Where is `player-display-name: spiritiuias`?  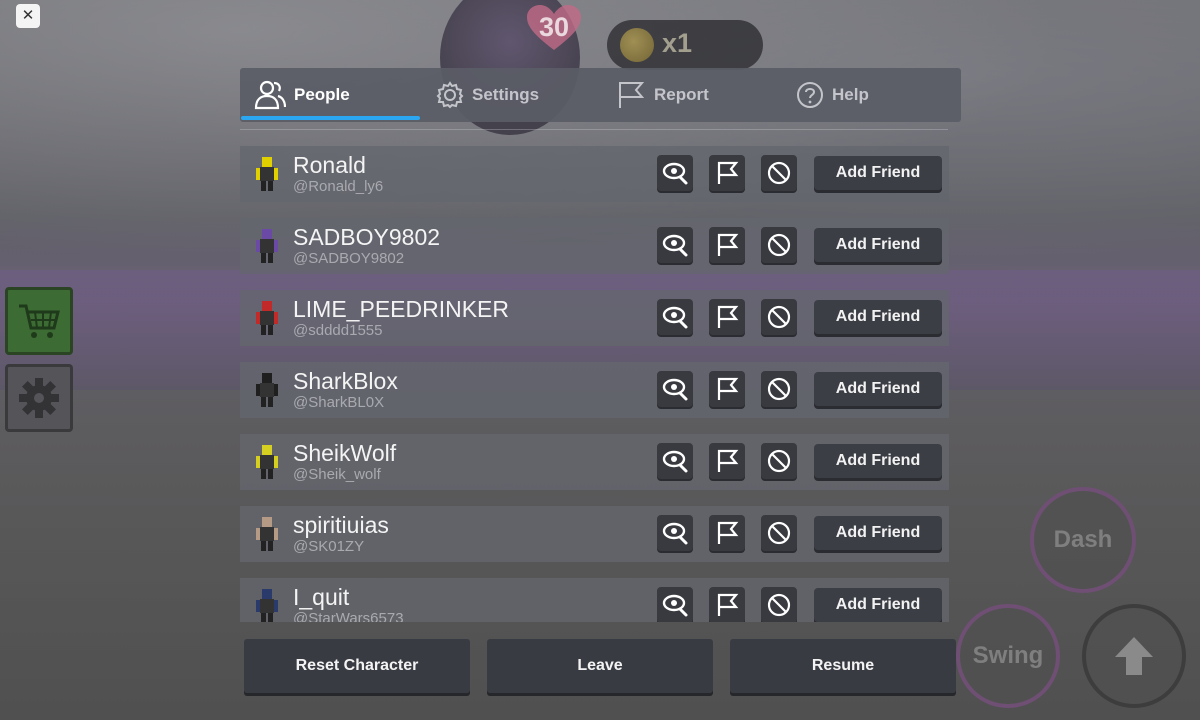
player-display-name: spiritiuias is located at coordinates (341, 525).